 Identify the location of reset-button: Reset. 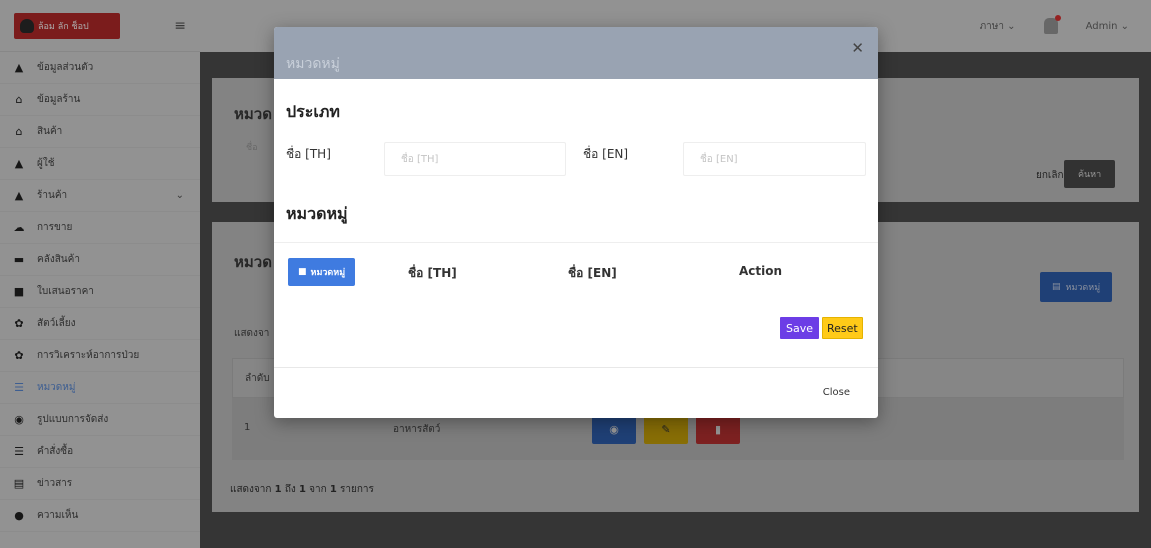
(842, 328).